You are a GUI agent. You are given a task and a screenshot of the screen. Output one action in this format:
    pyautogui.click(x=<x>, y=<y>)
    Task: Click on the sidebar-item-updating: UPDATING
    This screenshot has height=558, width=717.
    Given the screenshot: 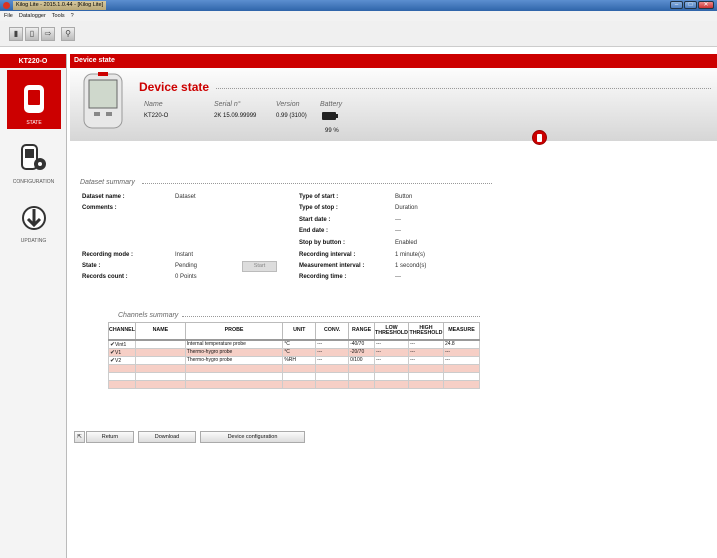 What is the action you would take?
    pyautogui.click(x=33, y=217)
    